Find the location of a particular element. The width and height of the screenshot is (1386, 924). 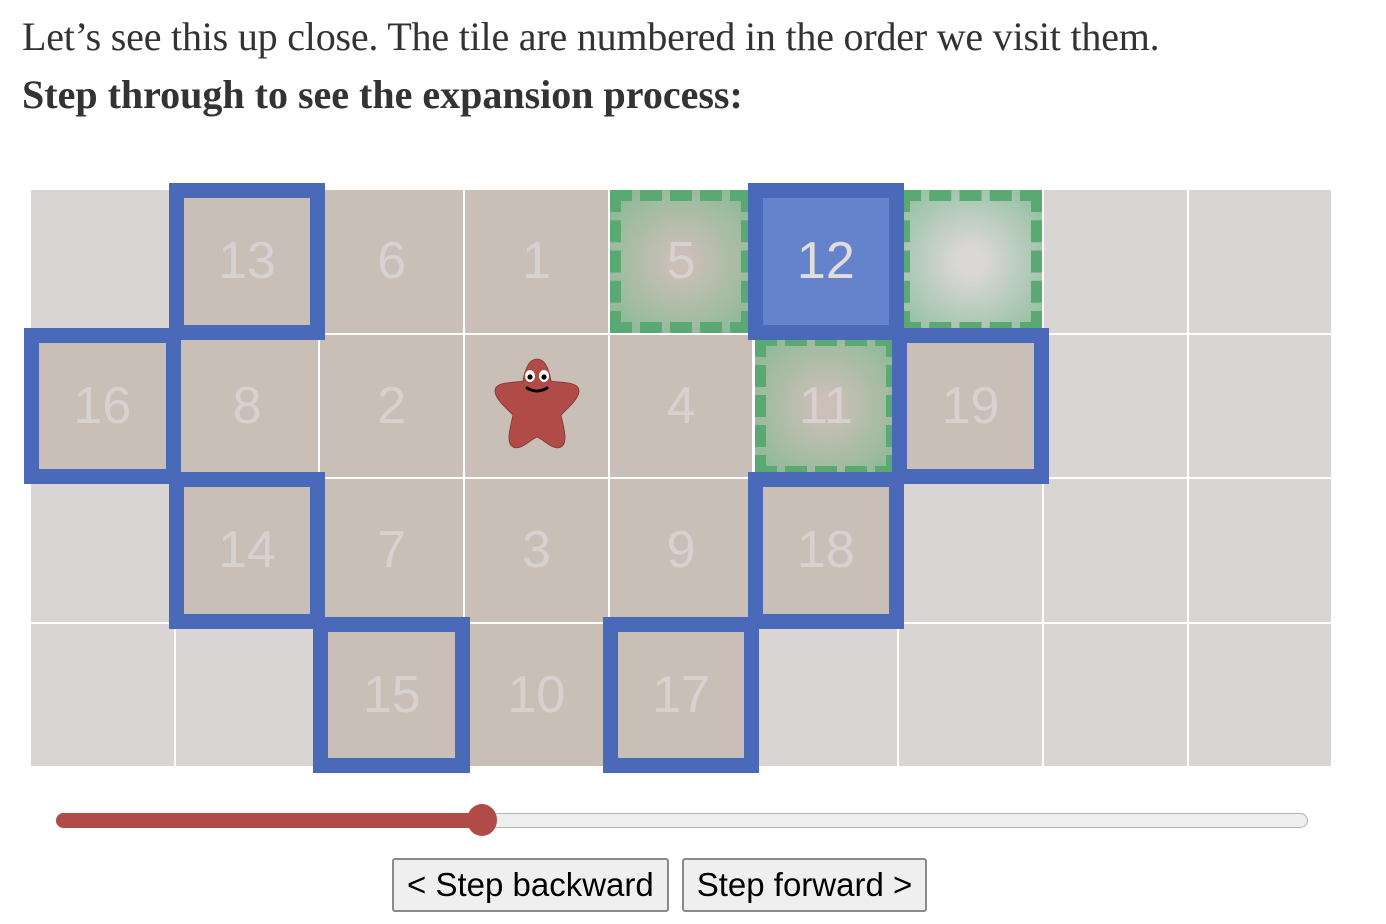

step-slider is located at coordinates (682, 820).